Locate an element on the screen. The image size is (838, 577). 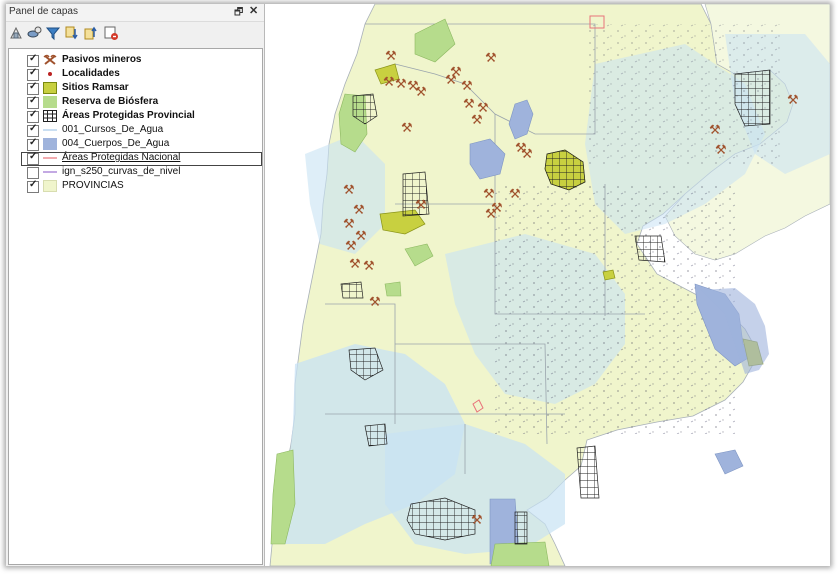
layer-label: PROVINCIAS is located at coordinates (93, 185).